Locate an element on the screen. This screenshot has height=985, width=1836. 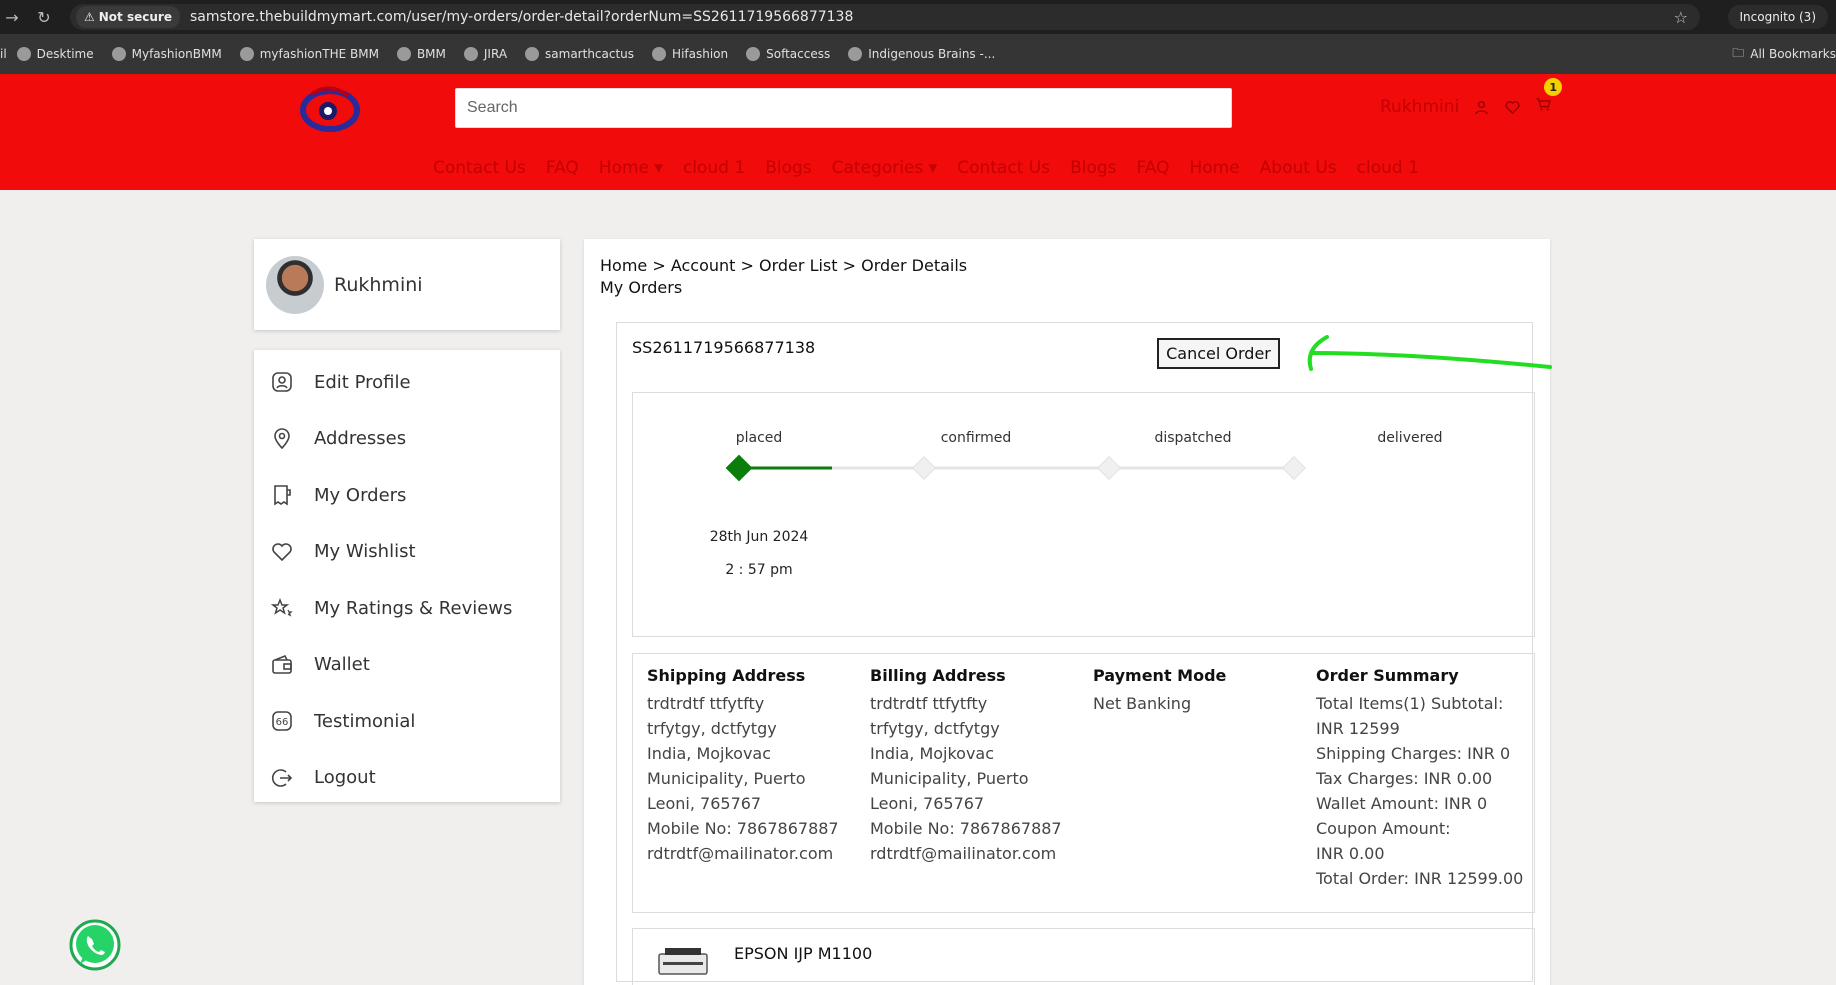
bookmark-item: MyfashionBMM is located at coordinates (166, 54).